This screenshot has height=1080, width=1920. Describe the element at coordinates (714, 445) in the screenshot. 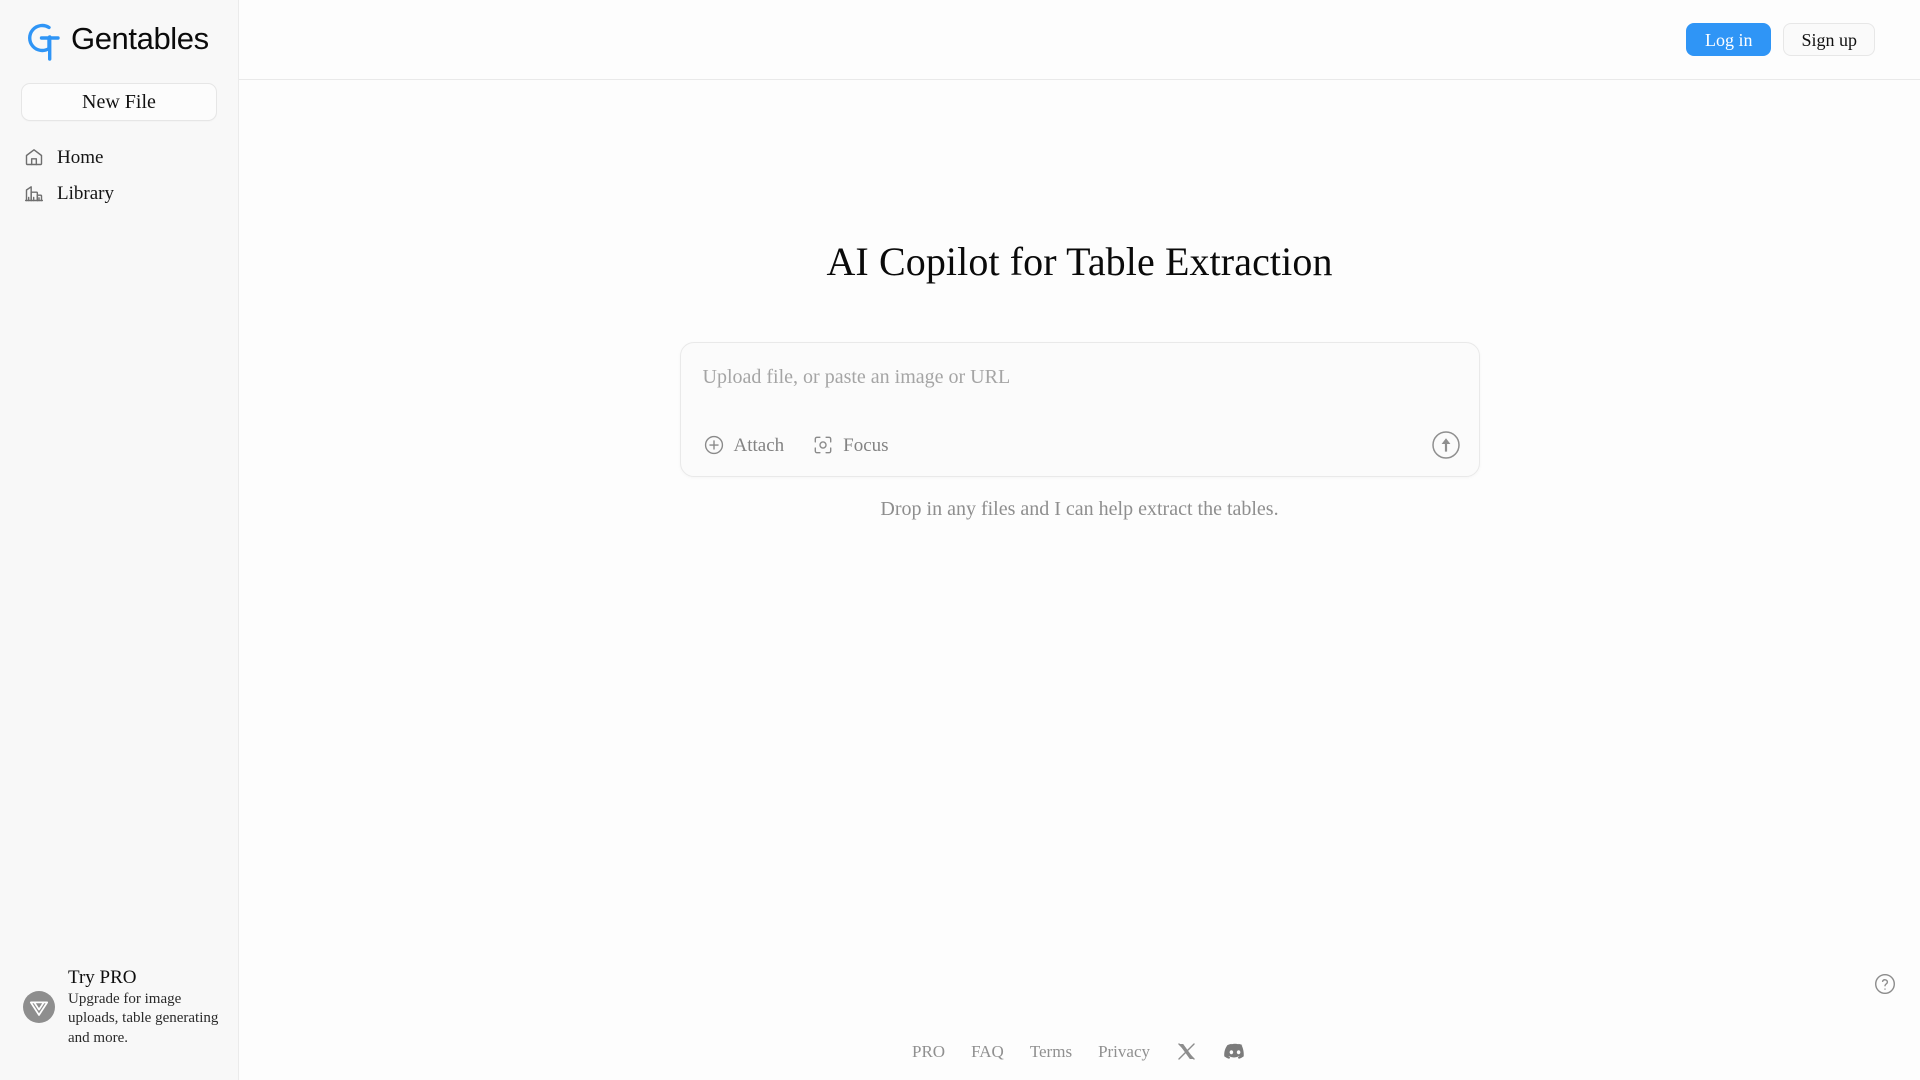

I see `plus-circle-icon` at that location.